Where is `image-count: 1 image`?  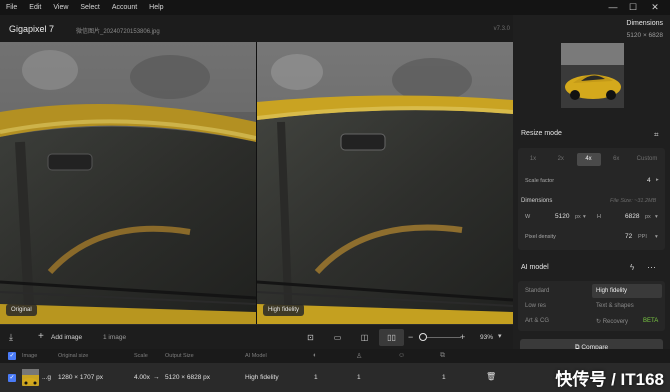
image-count: 1 image is located at coordinates (115, 337).